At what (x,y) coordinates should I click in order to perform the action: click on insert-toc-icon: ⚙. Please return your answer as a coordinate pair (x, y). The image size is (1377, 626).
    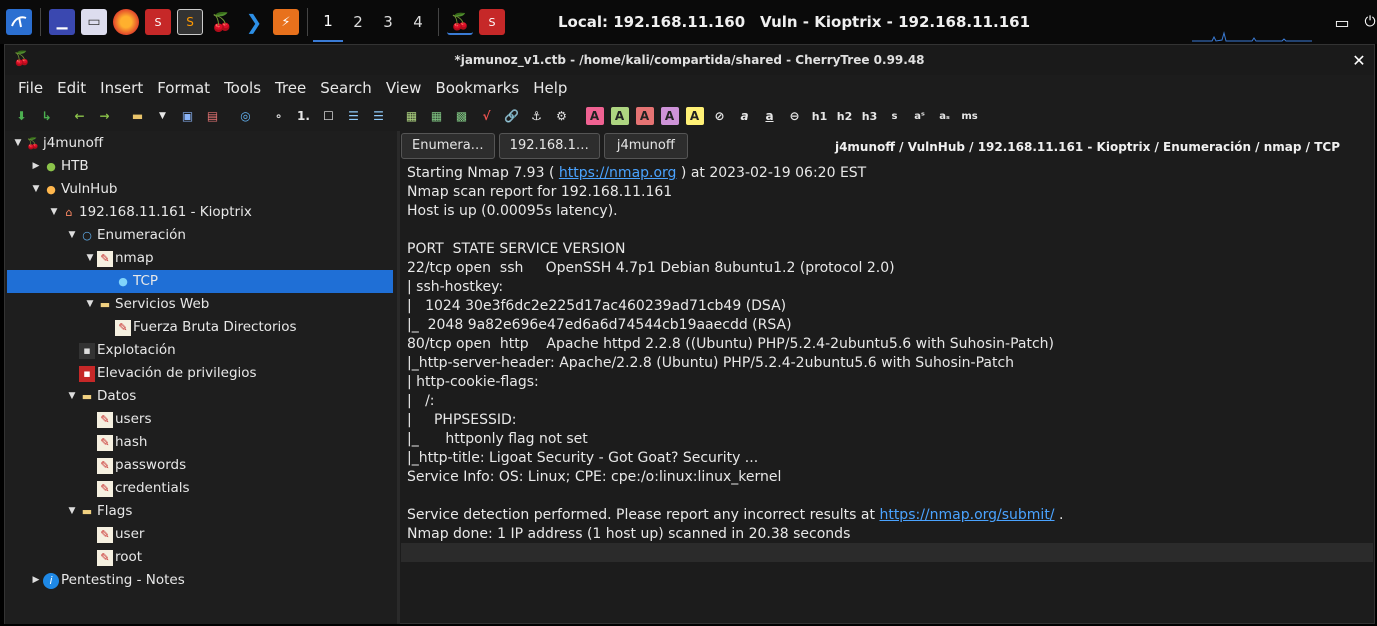
    Looking at the image, I should click on (562, 116).